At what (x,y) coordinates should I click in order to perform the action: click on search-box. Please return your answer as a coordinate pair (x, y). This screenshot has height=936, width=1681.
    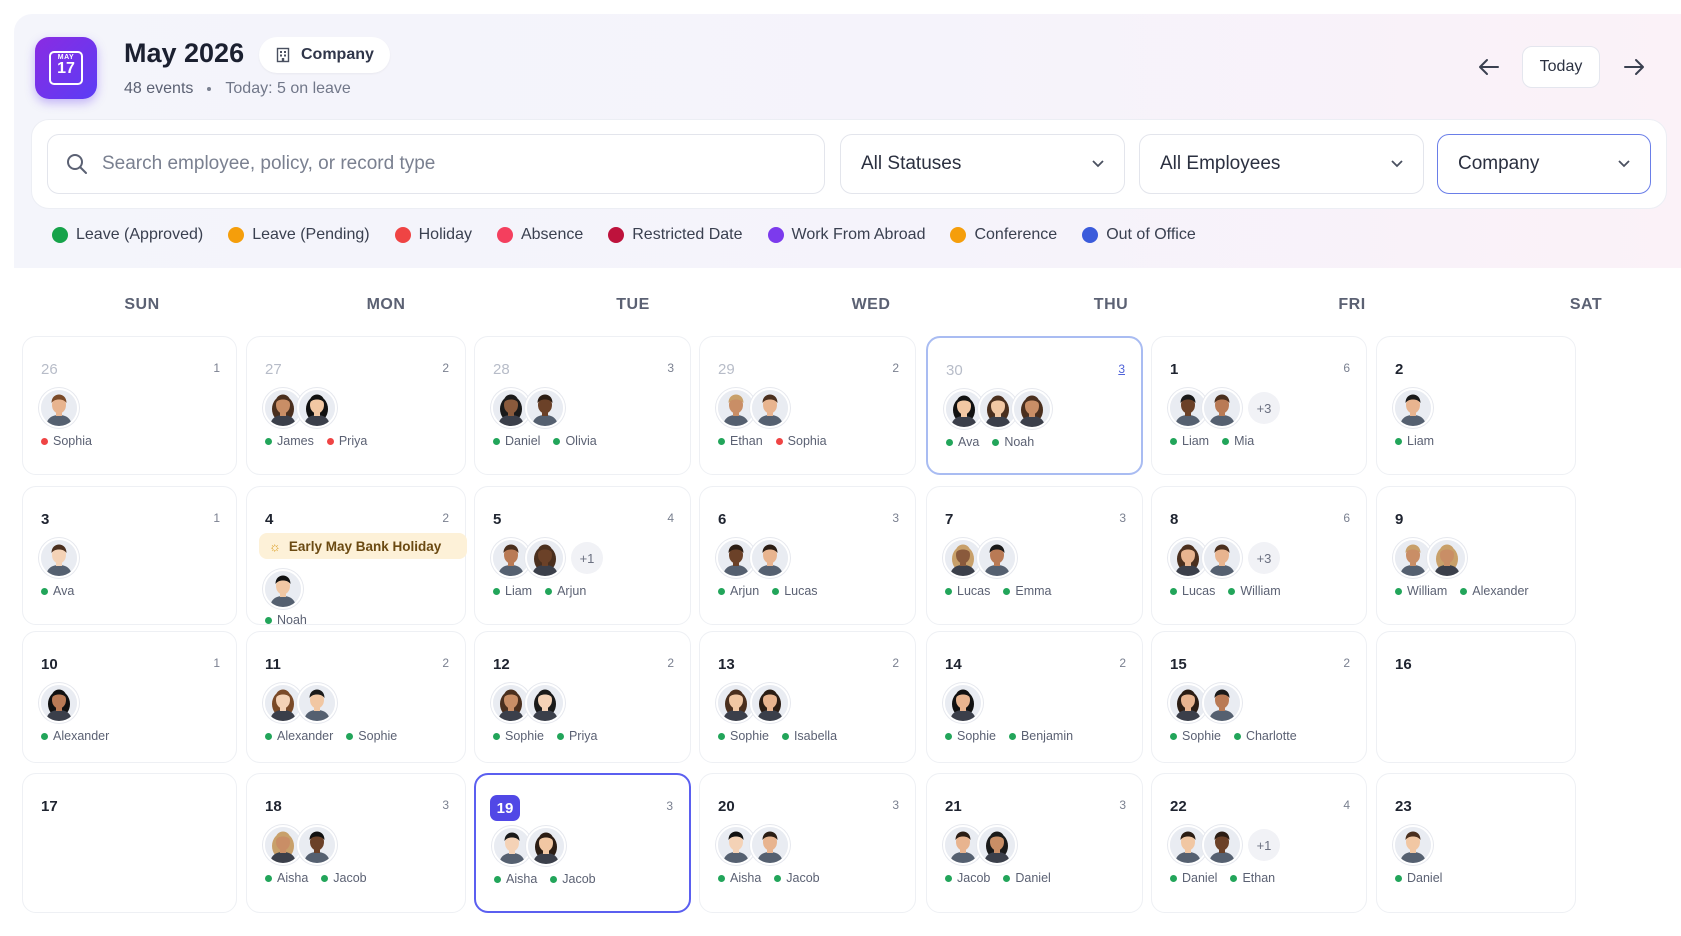
    Looking at the image, I should click on (436, 164).